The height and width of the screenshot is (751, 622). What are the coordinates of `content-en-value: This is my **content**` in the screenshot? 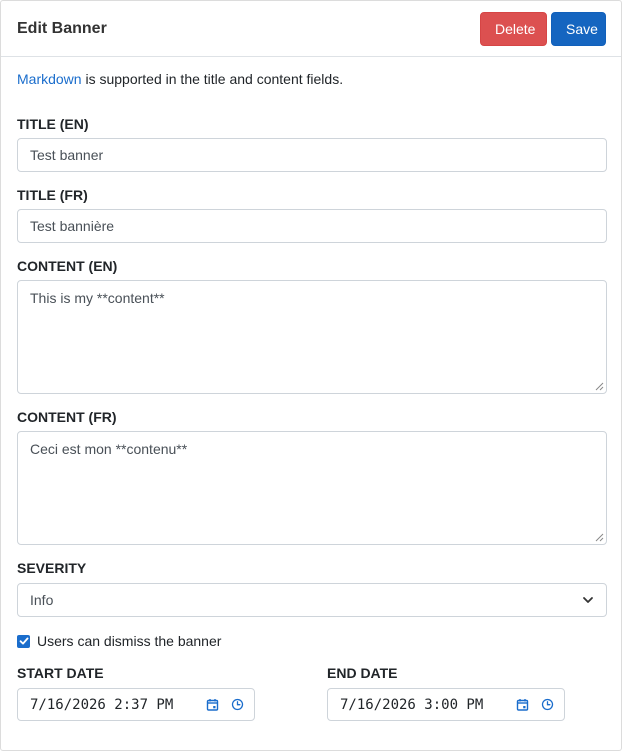 It's located at (97, 298).